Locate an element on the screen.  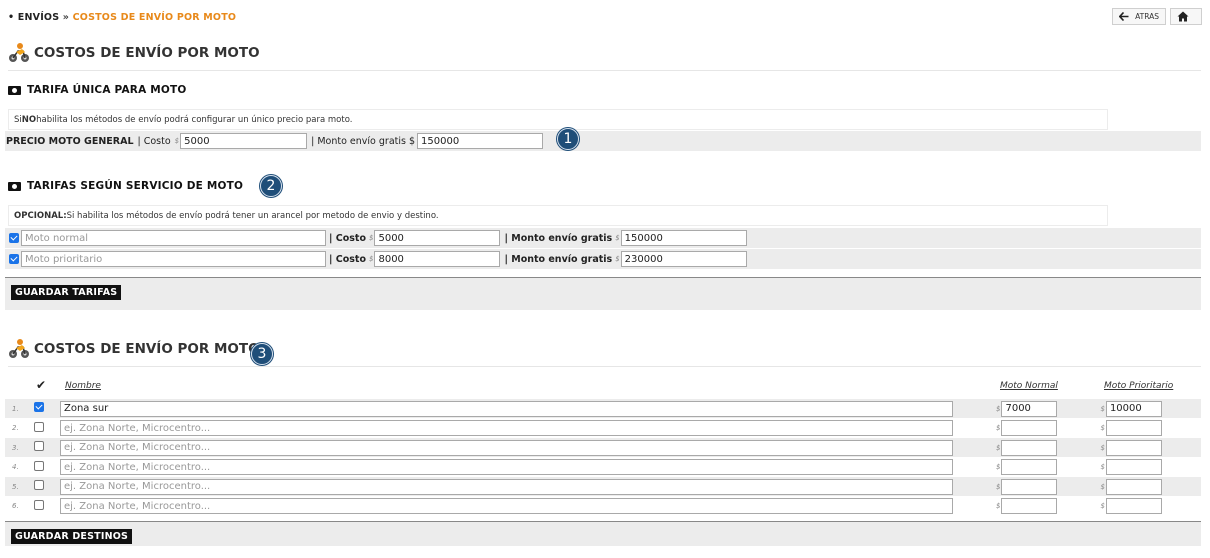
column-header-nombre: Nombre is located at coordinates (83, 386).